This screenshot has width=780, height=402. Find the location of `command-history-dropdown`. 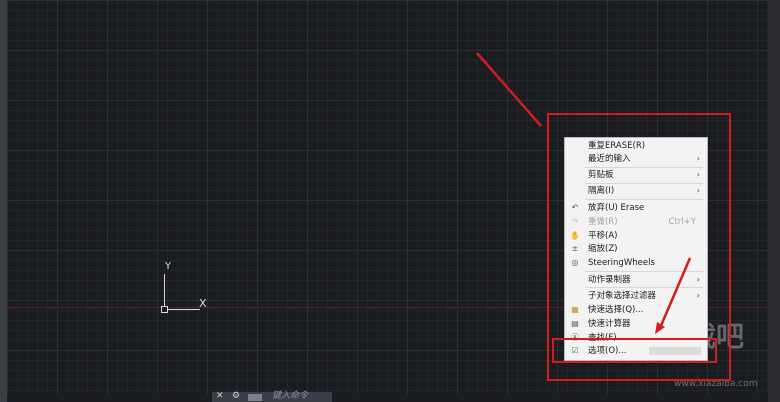

command-history-dropdown is located at coordinates (255, 397).